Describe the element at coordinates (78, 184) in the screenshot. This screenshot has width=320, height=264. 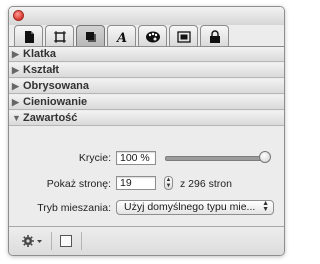
I see `page-label: Pokaż stronę:` at that location.